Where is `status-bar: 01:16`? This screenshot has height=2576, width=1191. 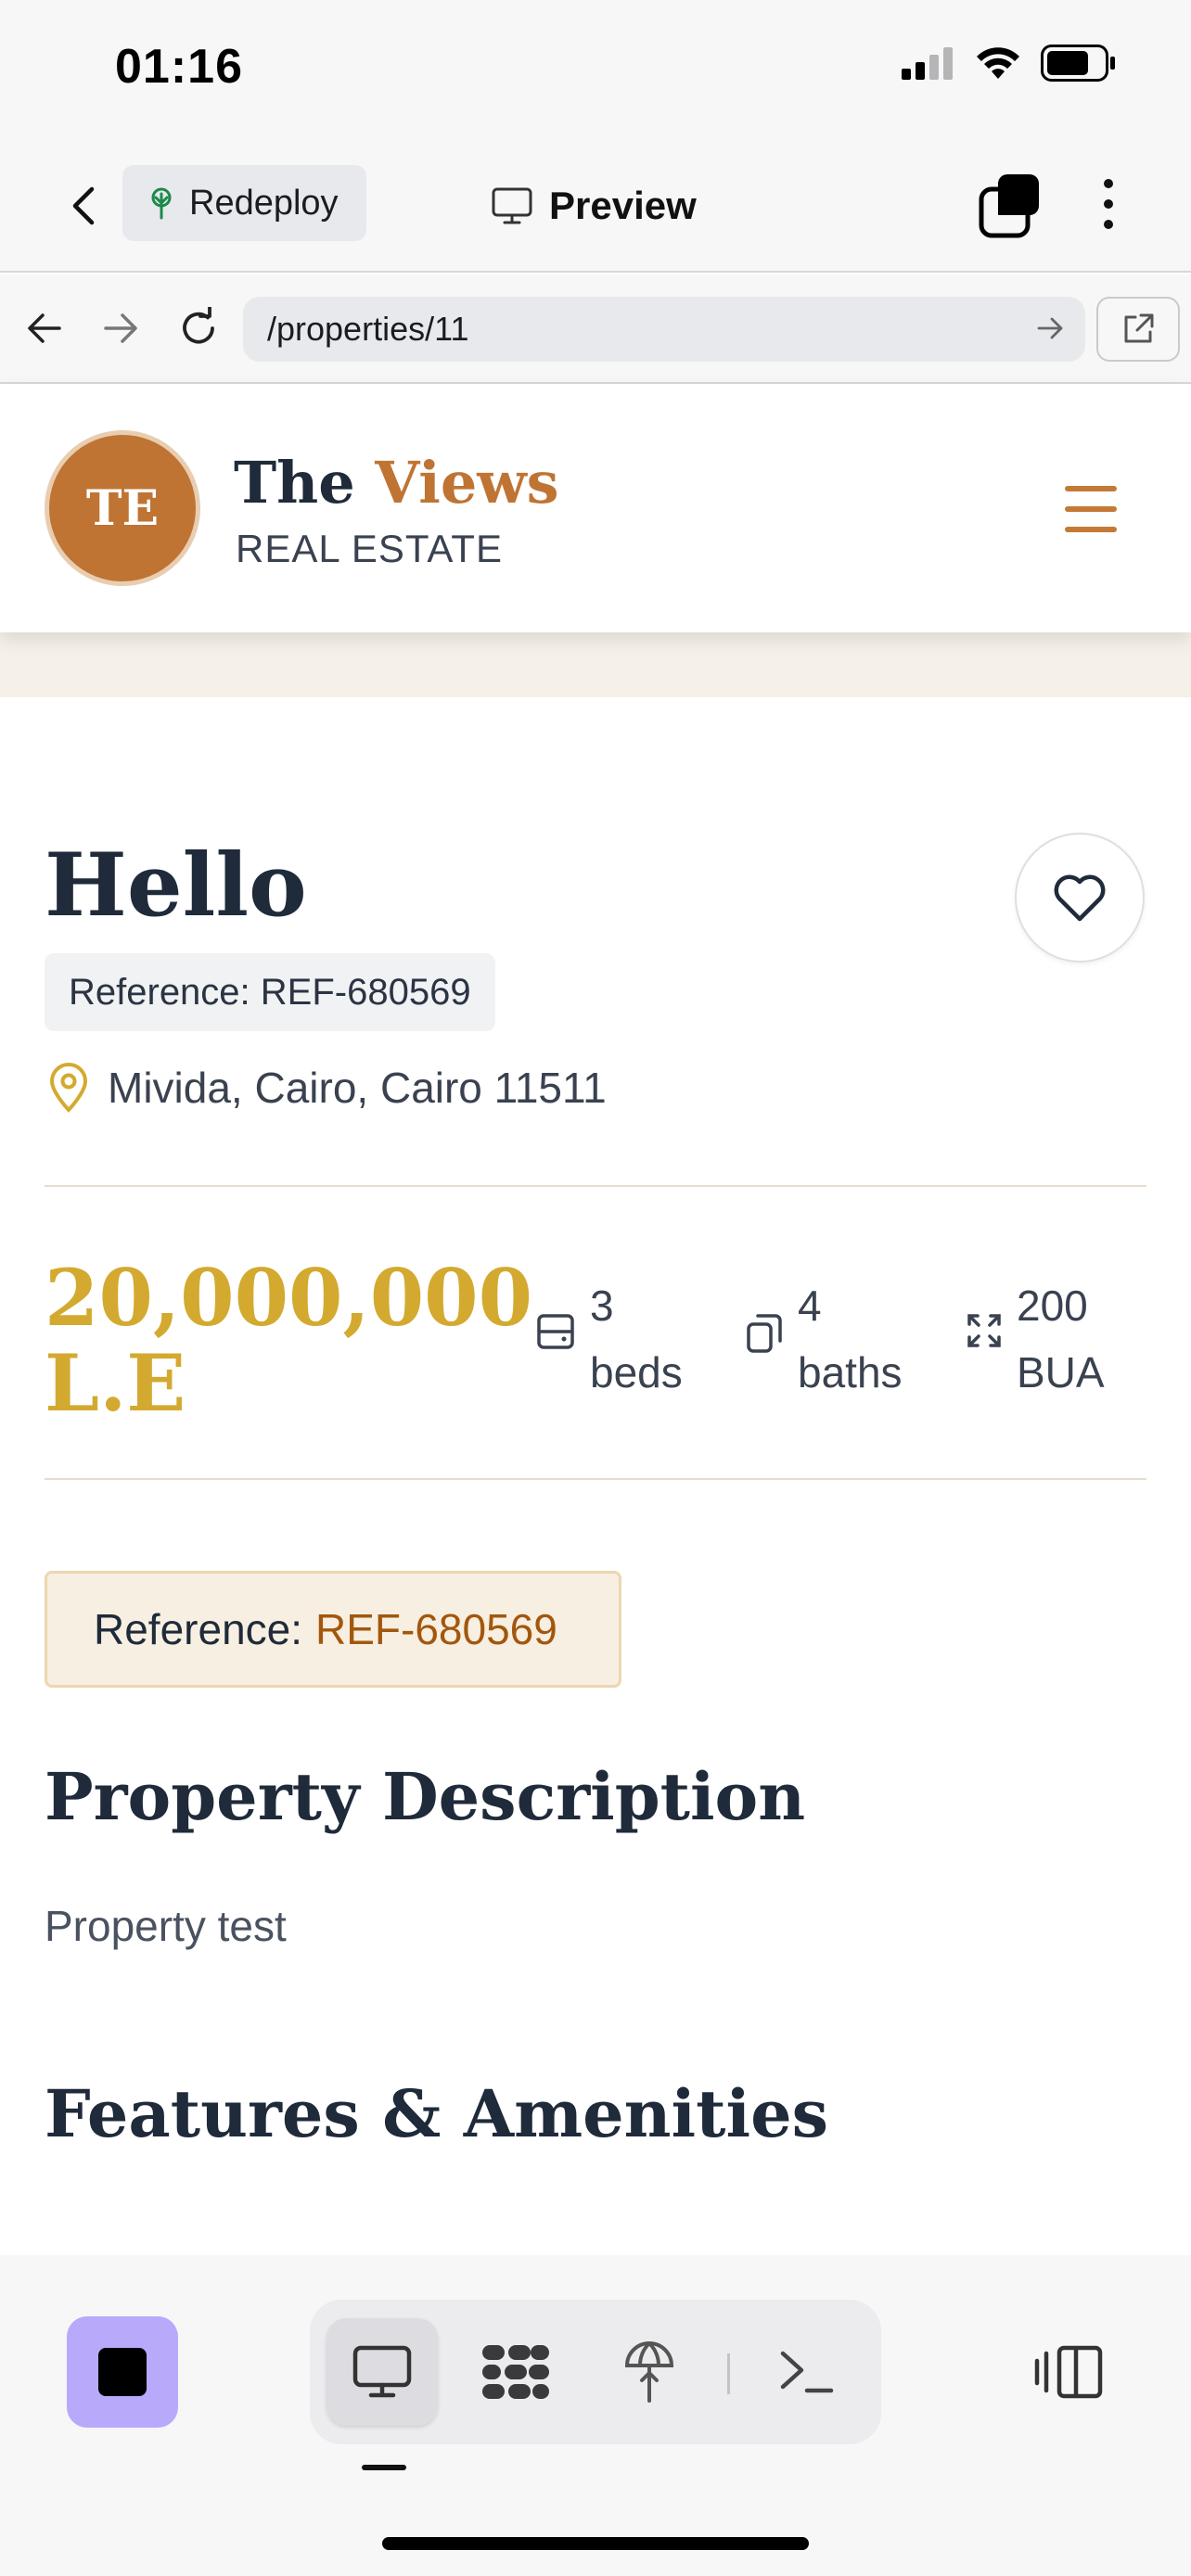
status-bar: 01:16 is located at coordinates (595, 69).